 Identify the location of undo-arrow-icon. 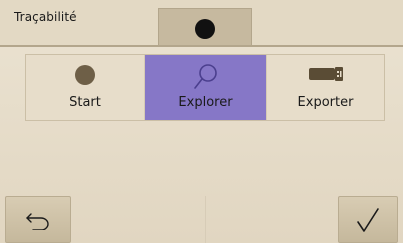
(38, 220).